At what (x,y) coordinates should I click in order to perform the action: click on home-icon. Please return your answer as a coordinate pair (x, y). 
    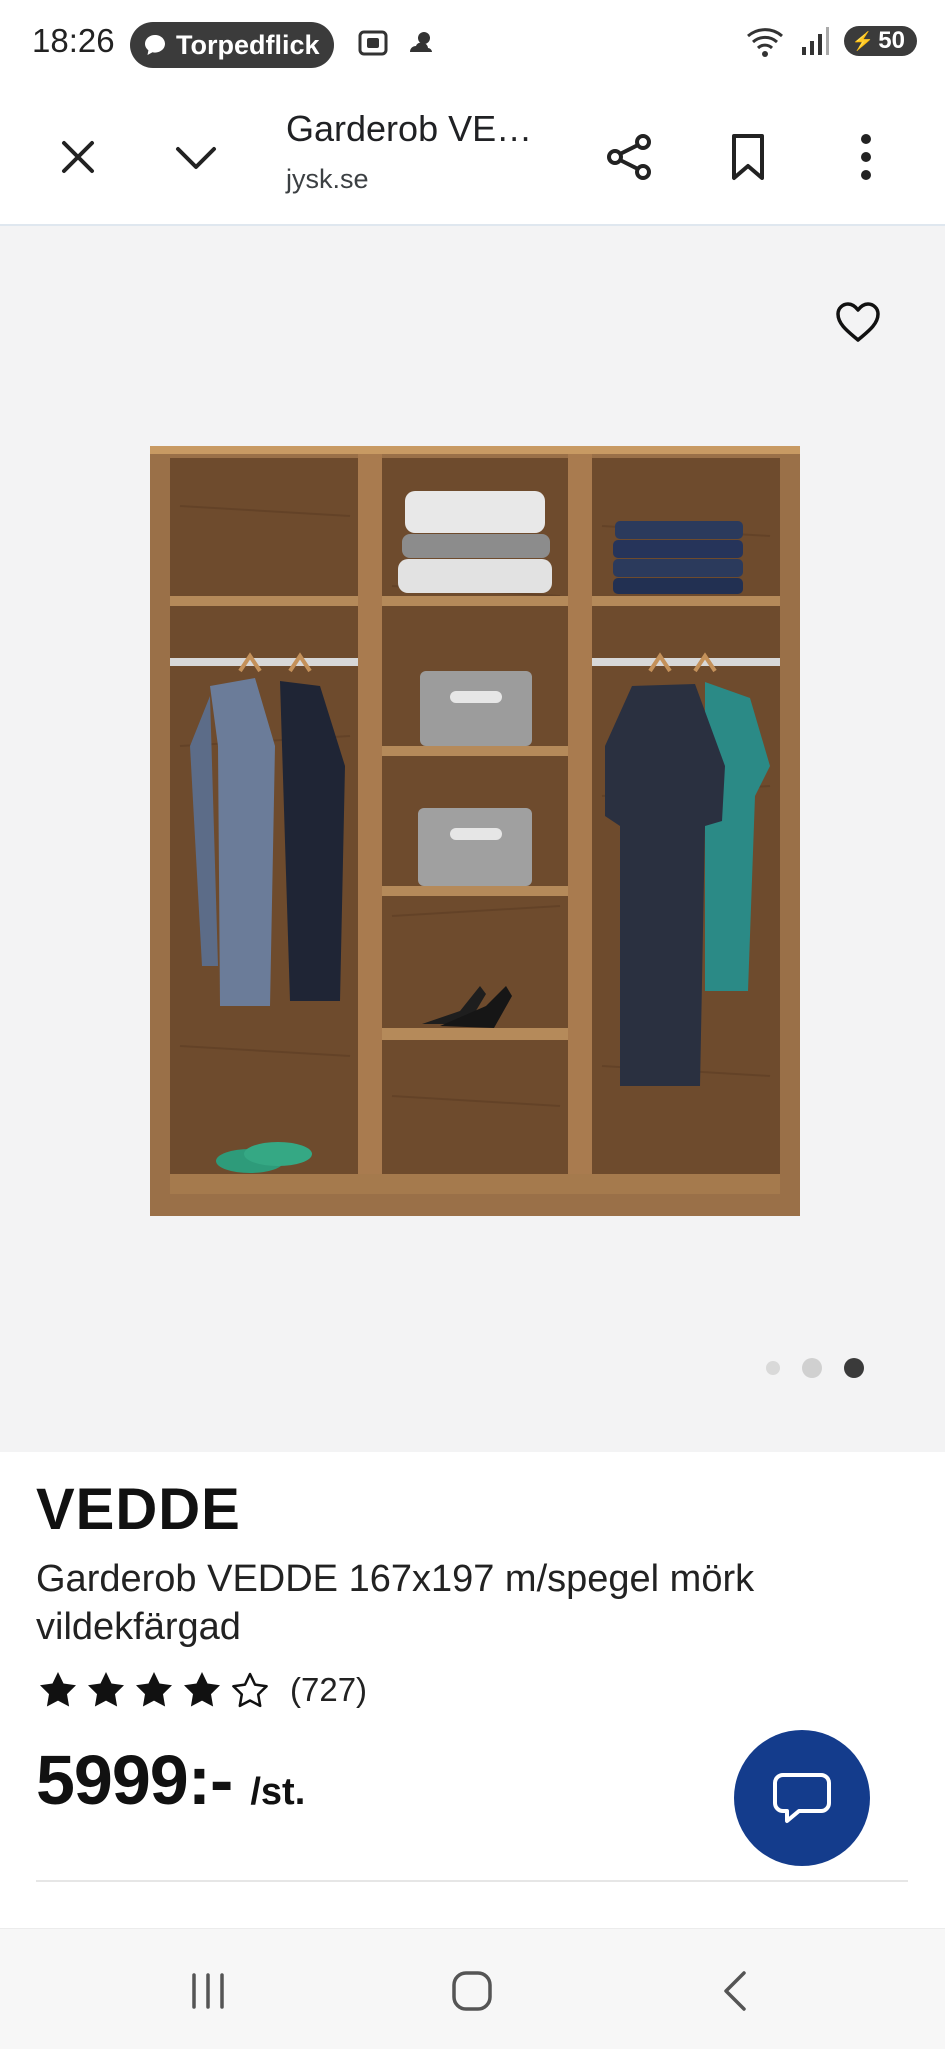
    Looking at the image, I should click on (472, 1991).